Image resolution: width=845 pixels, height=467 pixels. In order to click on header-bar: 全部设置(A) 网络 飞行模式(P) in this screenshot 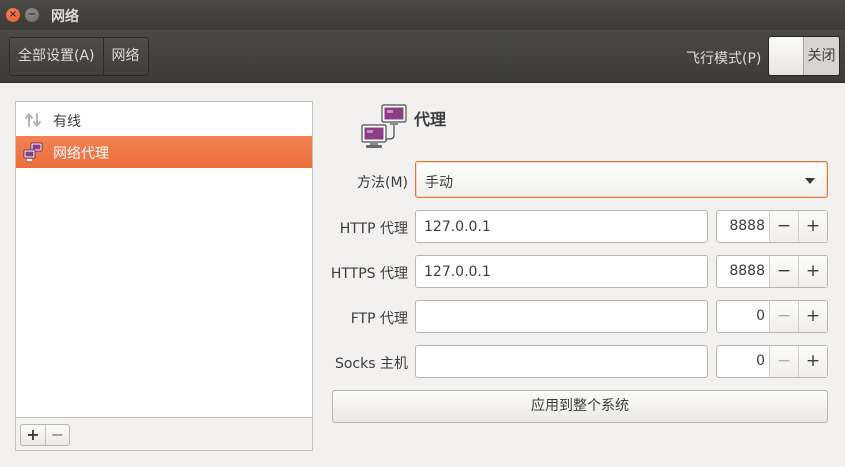, I will do `click(422, 56)`.